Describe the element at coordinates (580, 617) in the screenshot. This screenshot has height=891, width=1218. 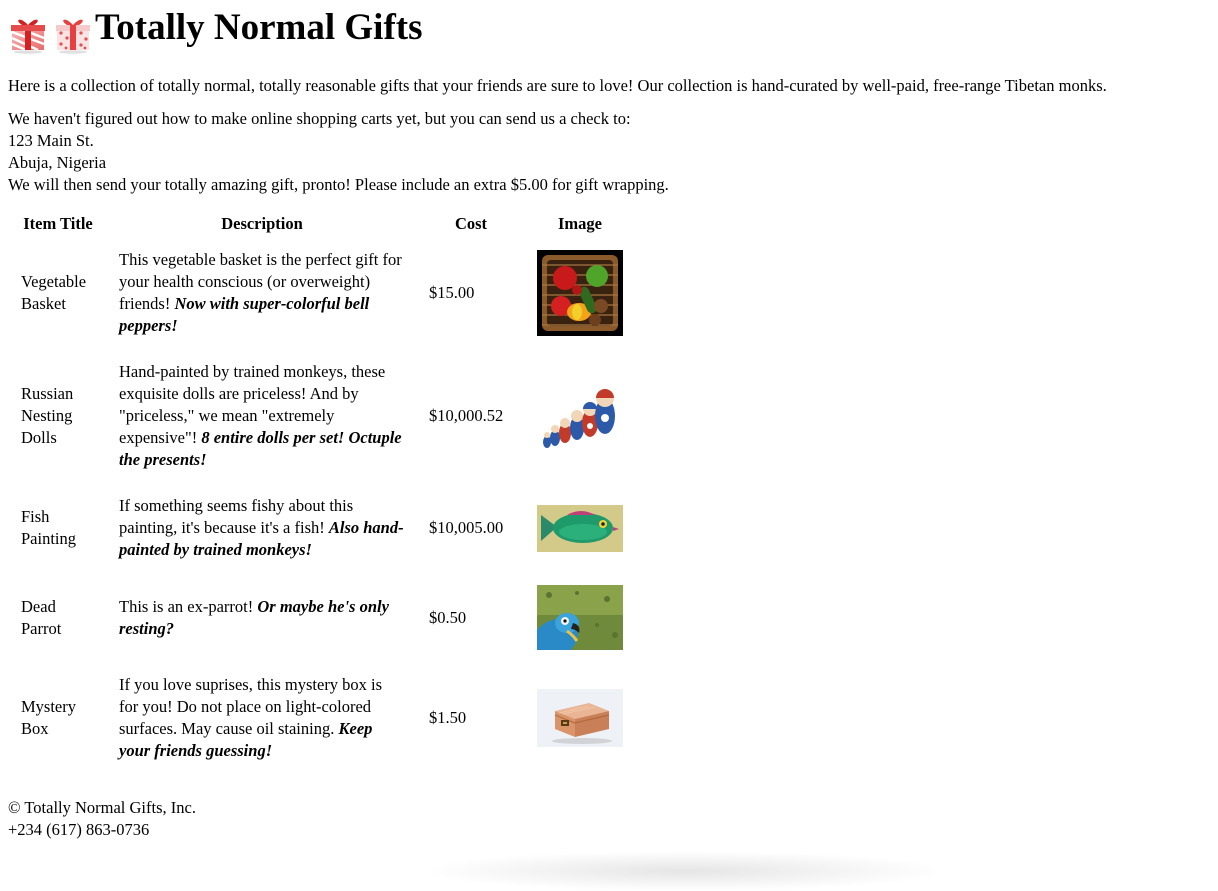
I see `parrot-image` at that location.